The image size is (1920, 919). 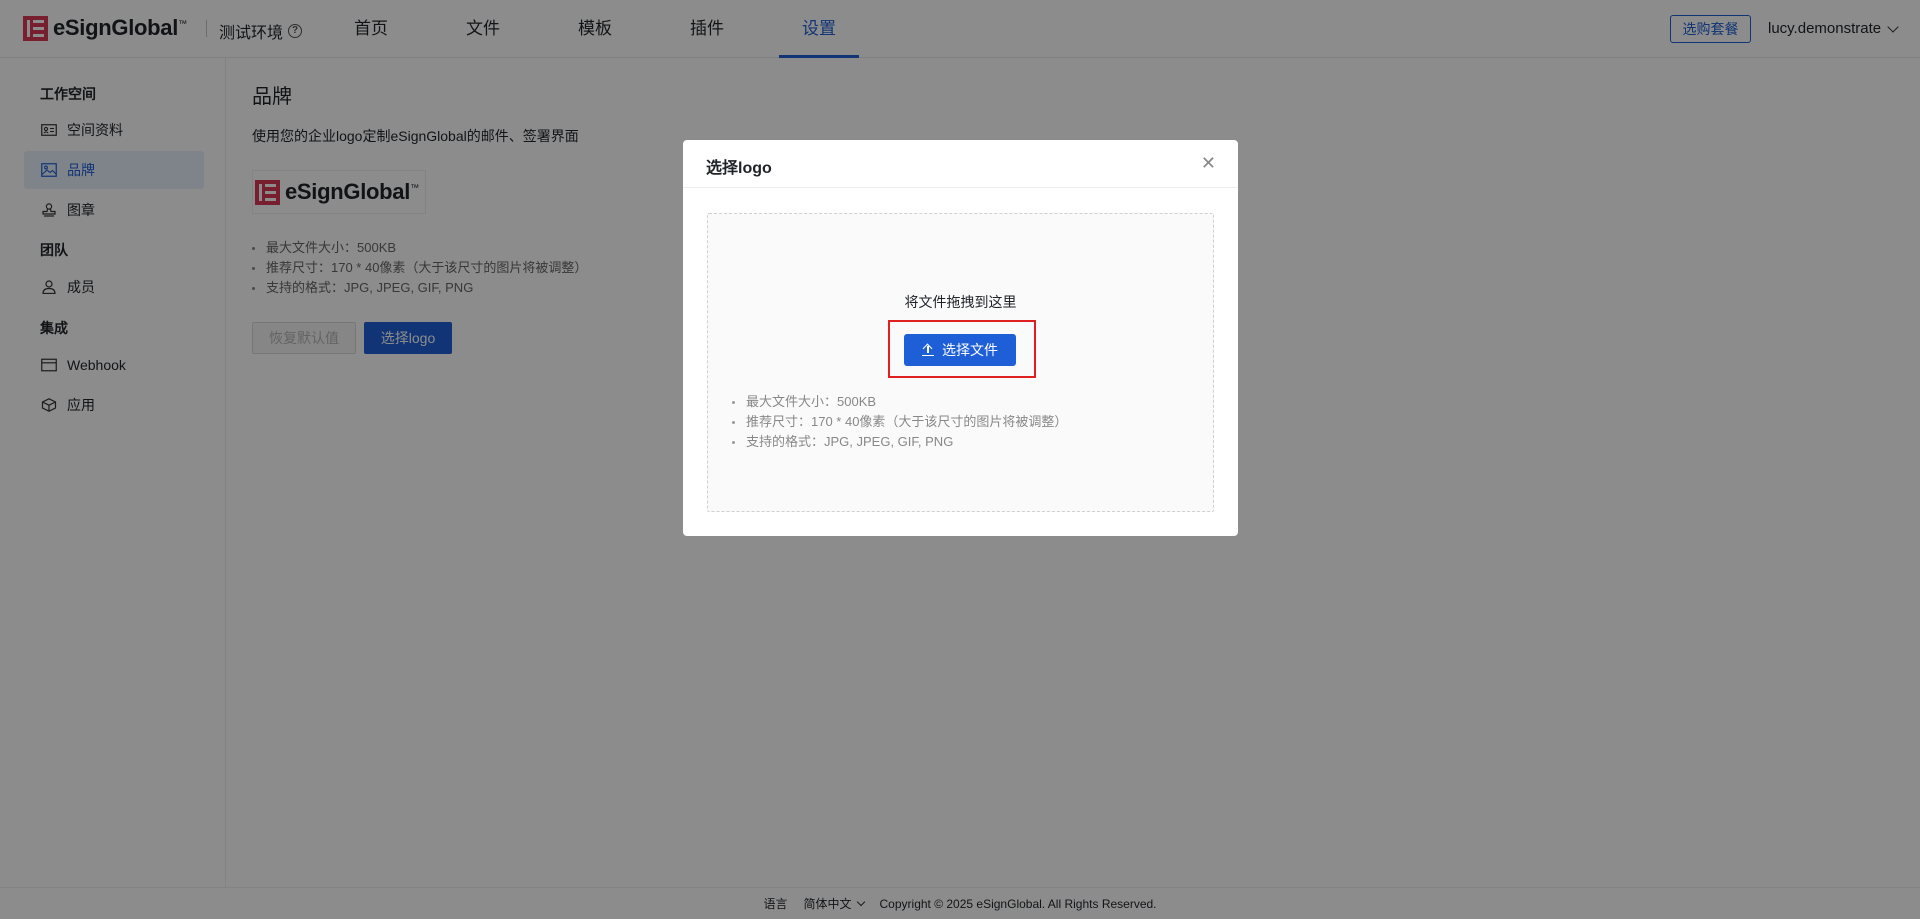 I want to click on dialog-title: 选择logo, so click(x=739, y=168).